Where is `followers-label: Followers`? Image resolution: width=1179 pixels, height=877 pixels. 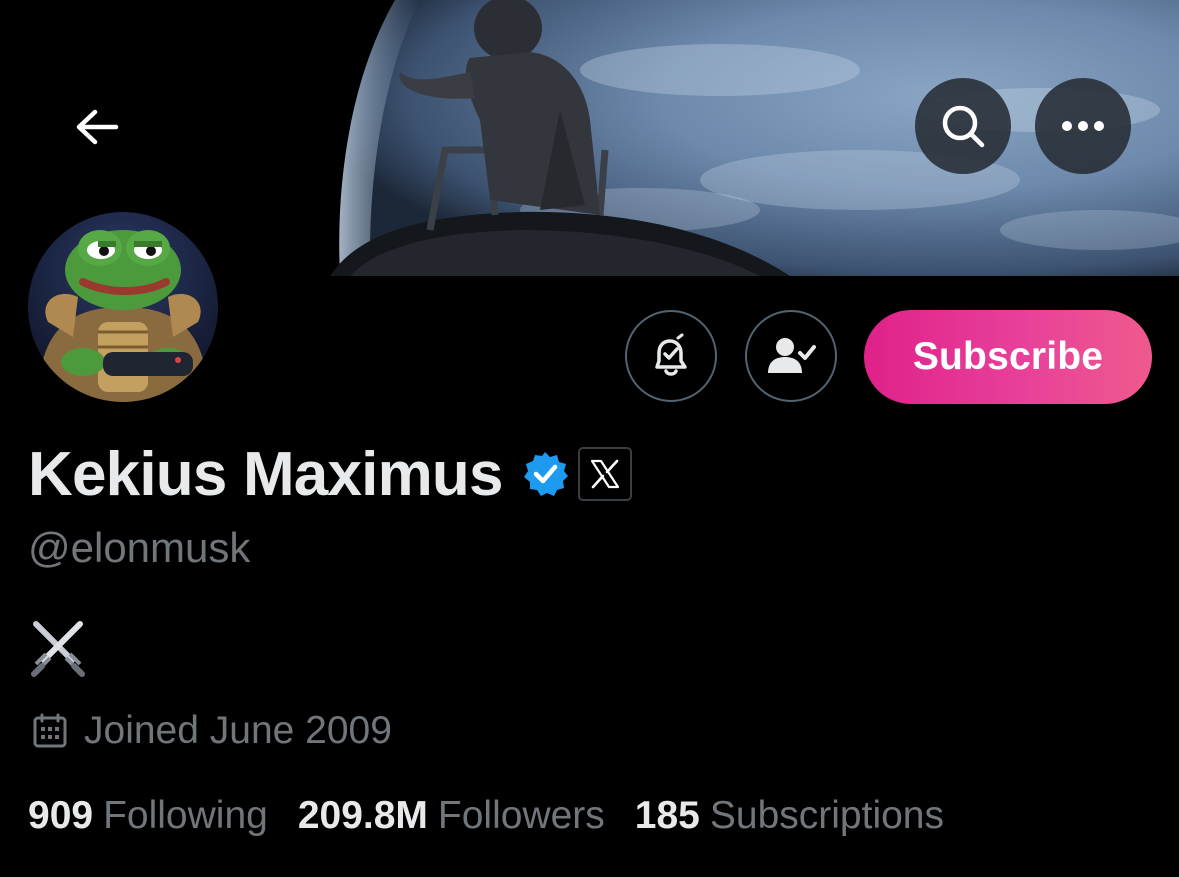
followers-label: Followers is located at coordinates (521, 815).